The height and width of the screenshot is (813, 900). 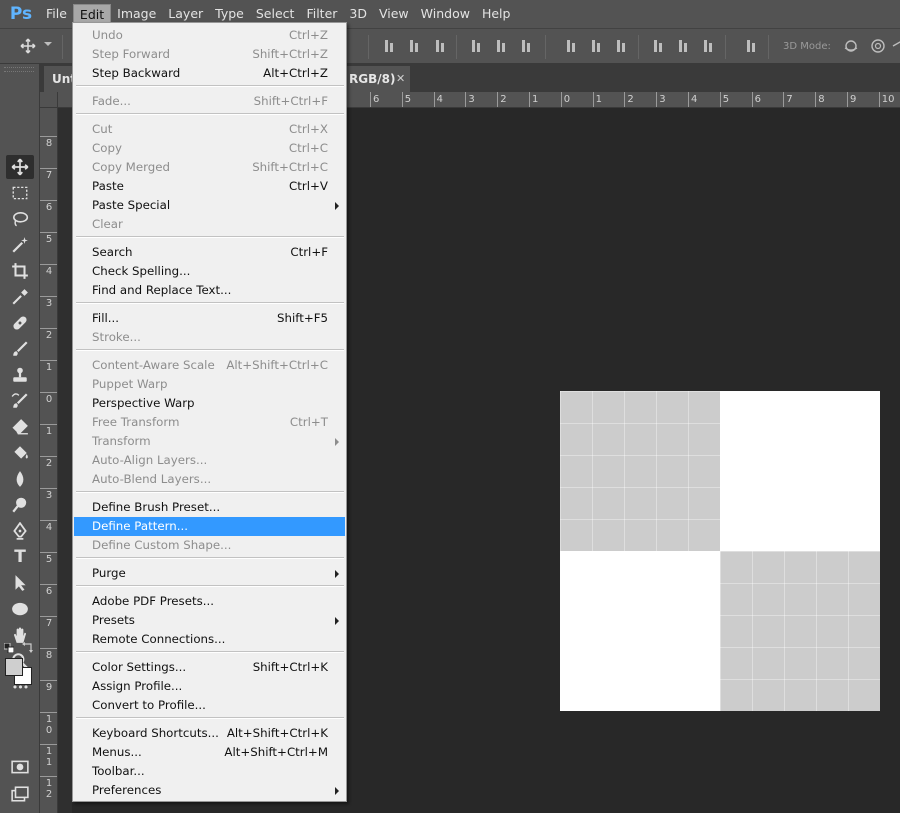 I want to click on tools-panel: T •••, so click(x=20, y=438).